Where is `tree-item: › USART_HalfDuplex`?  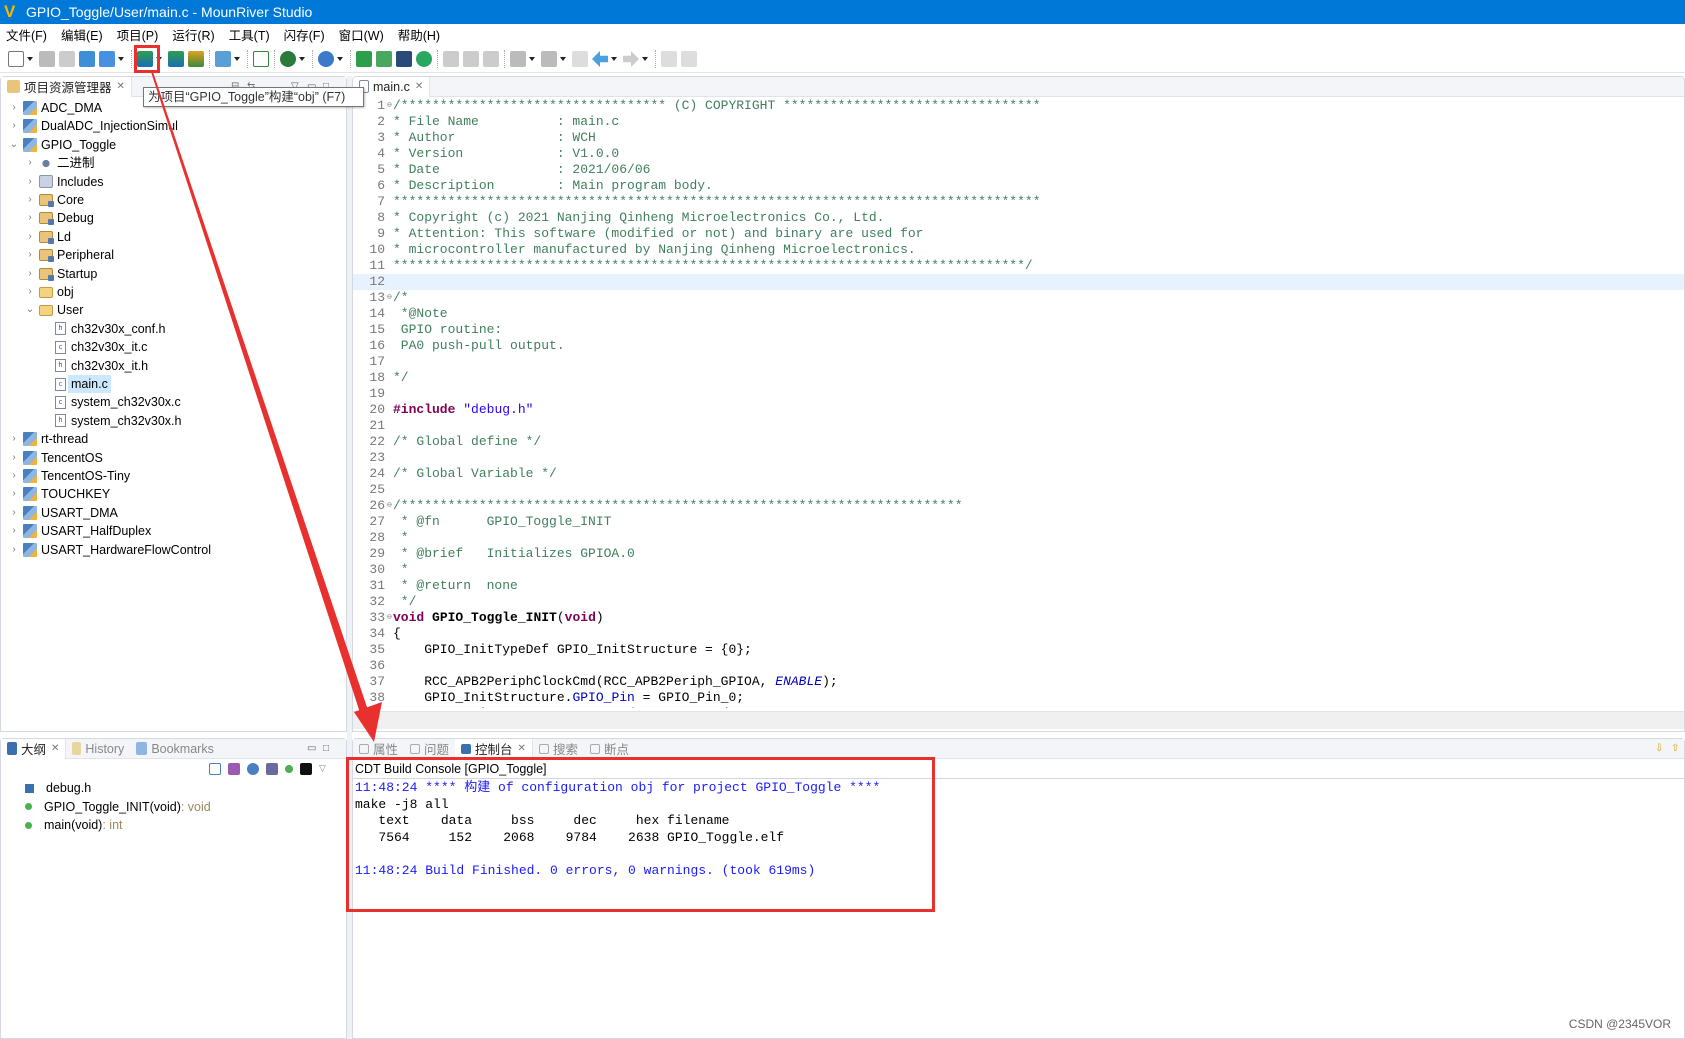
tree-item: › USART_HalfDuplex is located at coordinates (80, 531).